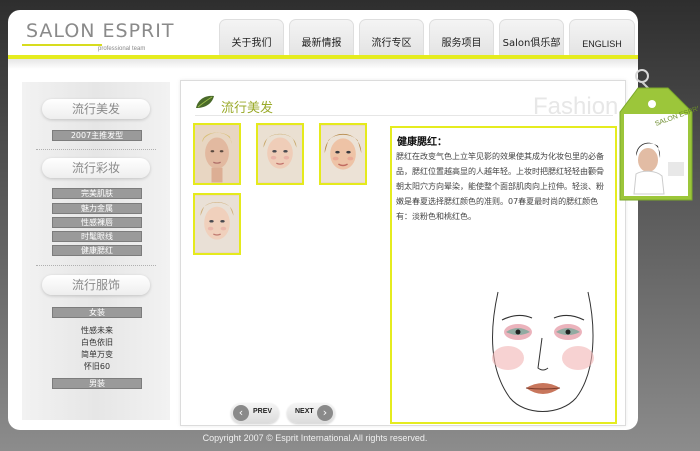 This screenshot has width=700, height=451. I want to click on sidebar-item-2007-hairstyle: 2007主推发型, so click(97, 135).